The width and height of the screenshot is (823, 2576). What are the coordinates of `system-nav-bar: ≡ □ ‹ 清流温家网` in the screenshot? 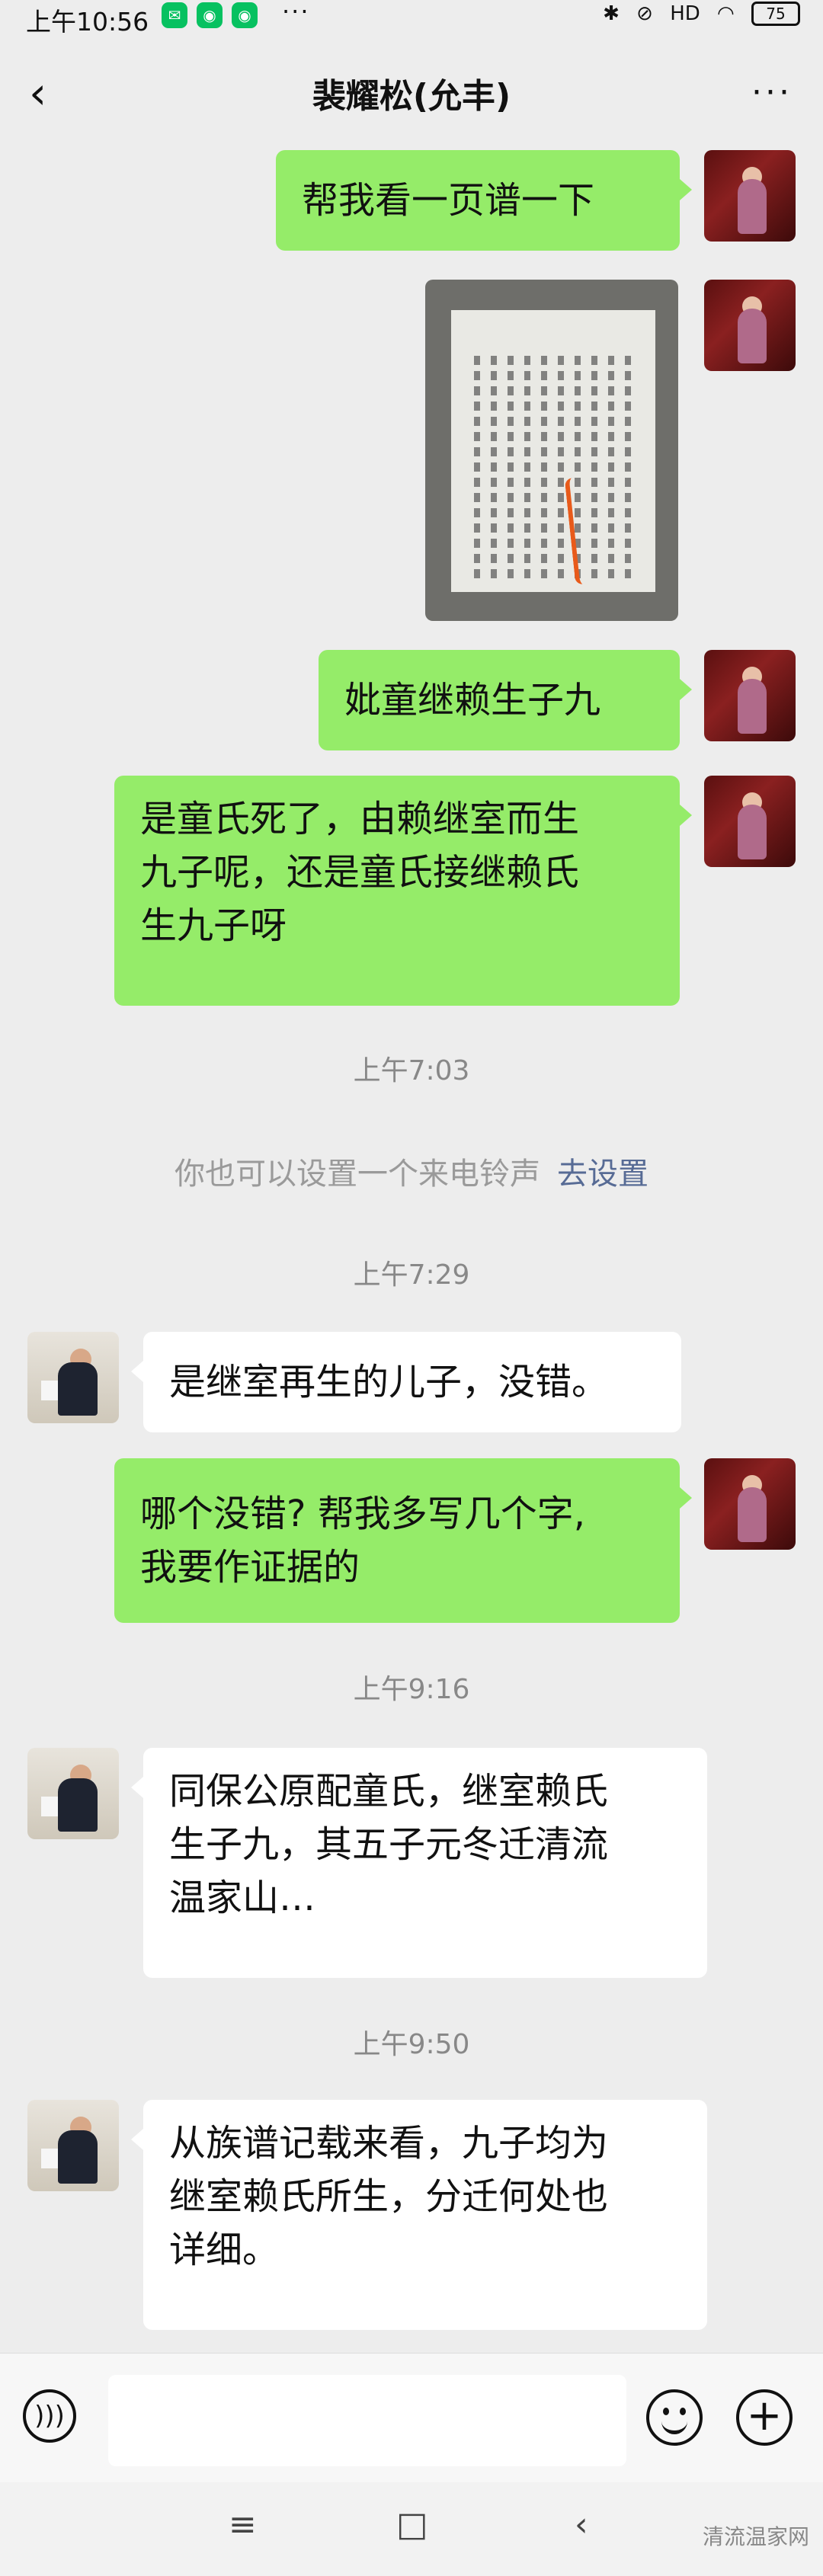 It's located at (411, 2529).